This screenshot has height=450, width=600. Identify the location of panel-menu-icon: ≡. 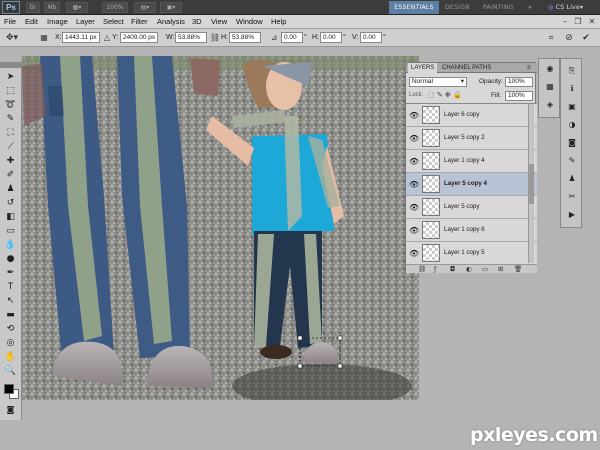
(529, 68).